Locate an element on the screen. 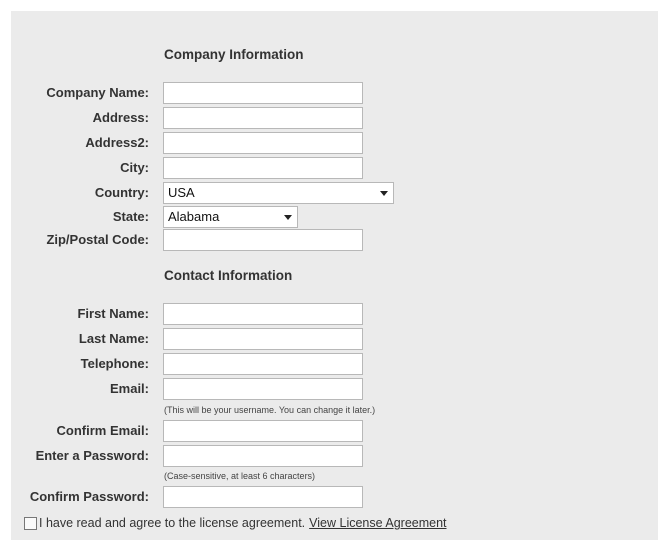 This screenshot has width=658, height=540. first-name-input is located at coordinates (263, 314).